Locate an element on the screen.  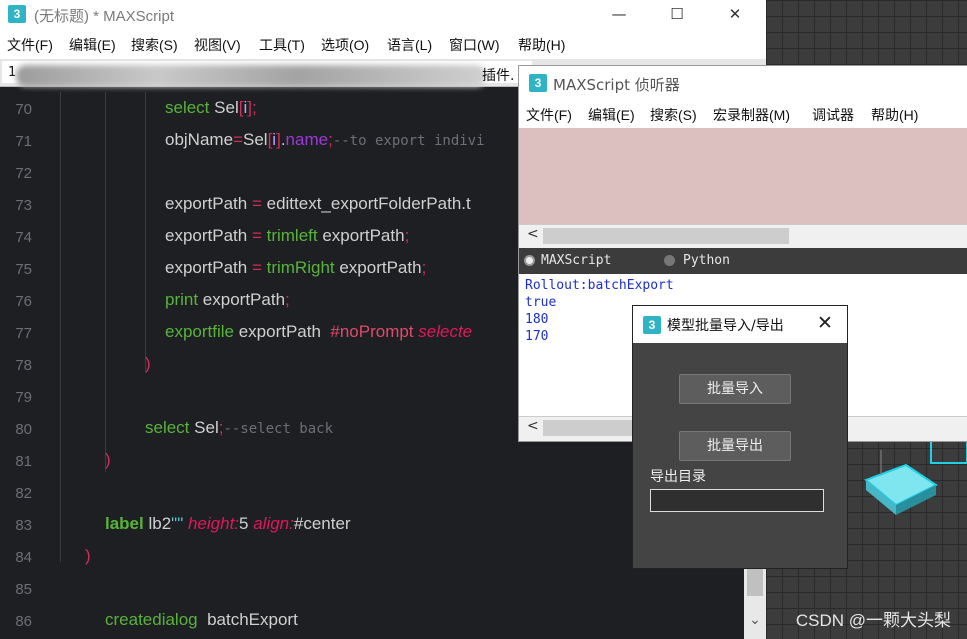
dialog-title: 模型批量导入/导出 is located at coordinates (725, 326).